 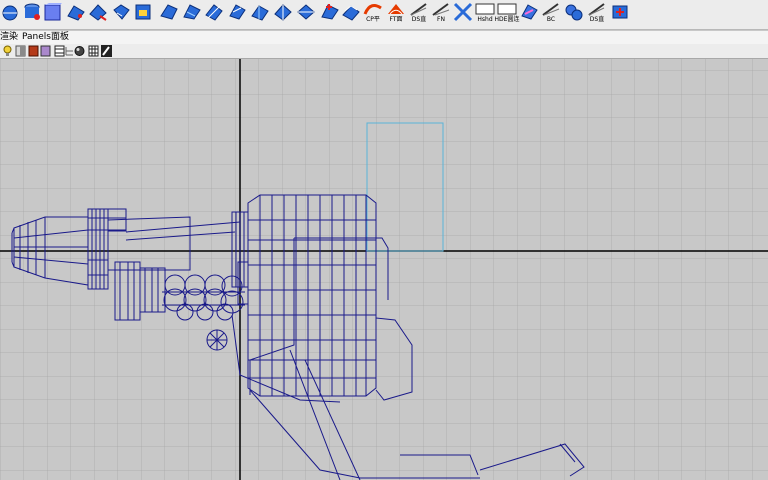 What do you see at coordinates (551, 14) in the screenshot?
I see `bc-button: BC` at bounding box center [551, 14].